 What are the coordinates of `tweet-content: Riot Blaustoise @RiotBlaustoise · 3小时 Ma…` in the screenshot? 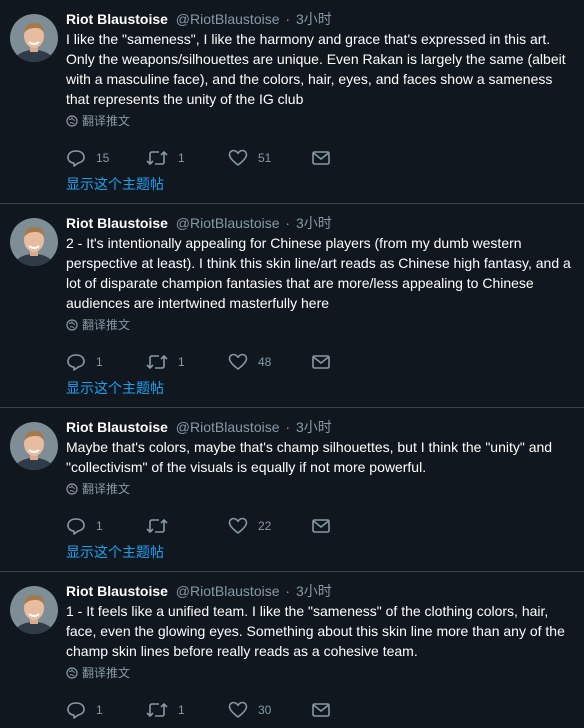 It's located at (320, 477).